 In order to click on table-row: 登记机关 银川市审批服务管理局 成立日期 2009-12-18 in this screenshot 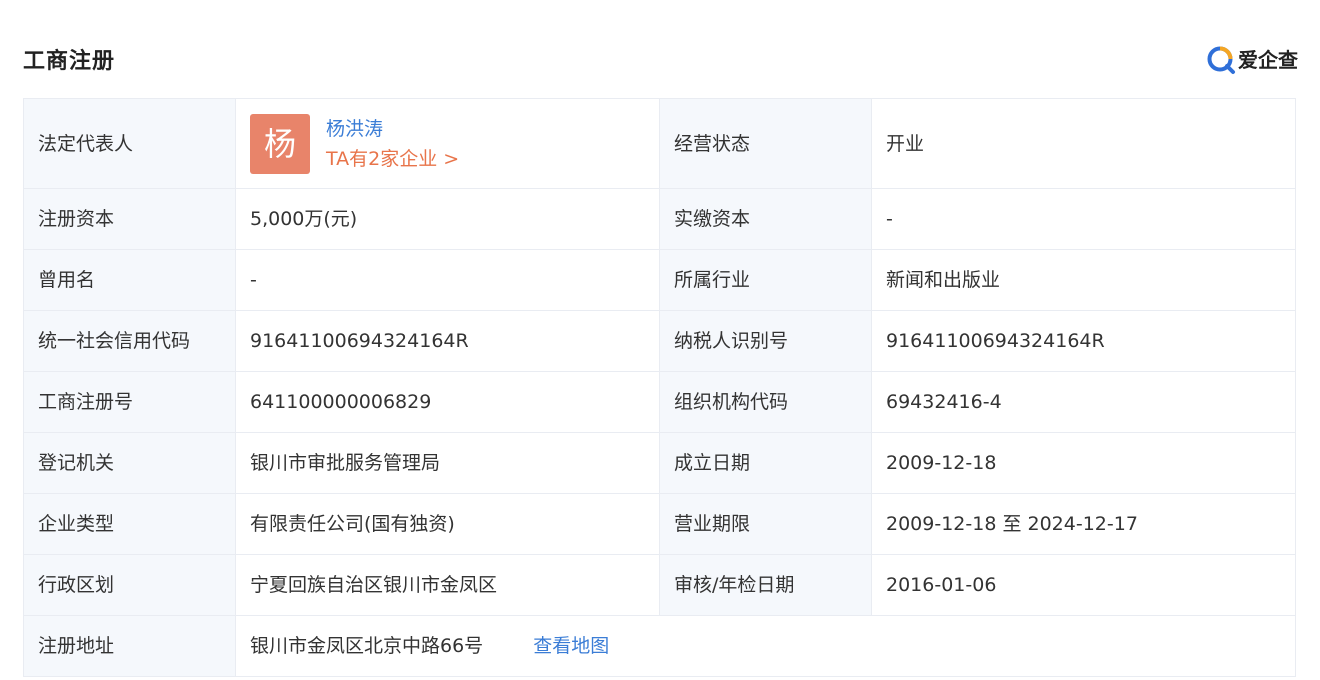, I will do `click(659, 463)`.